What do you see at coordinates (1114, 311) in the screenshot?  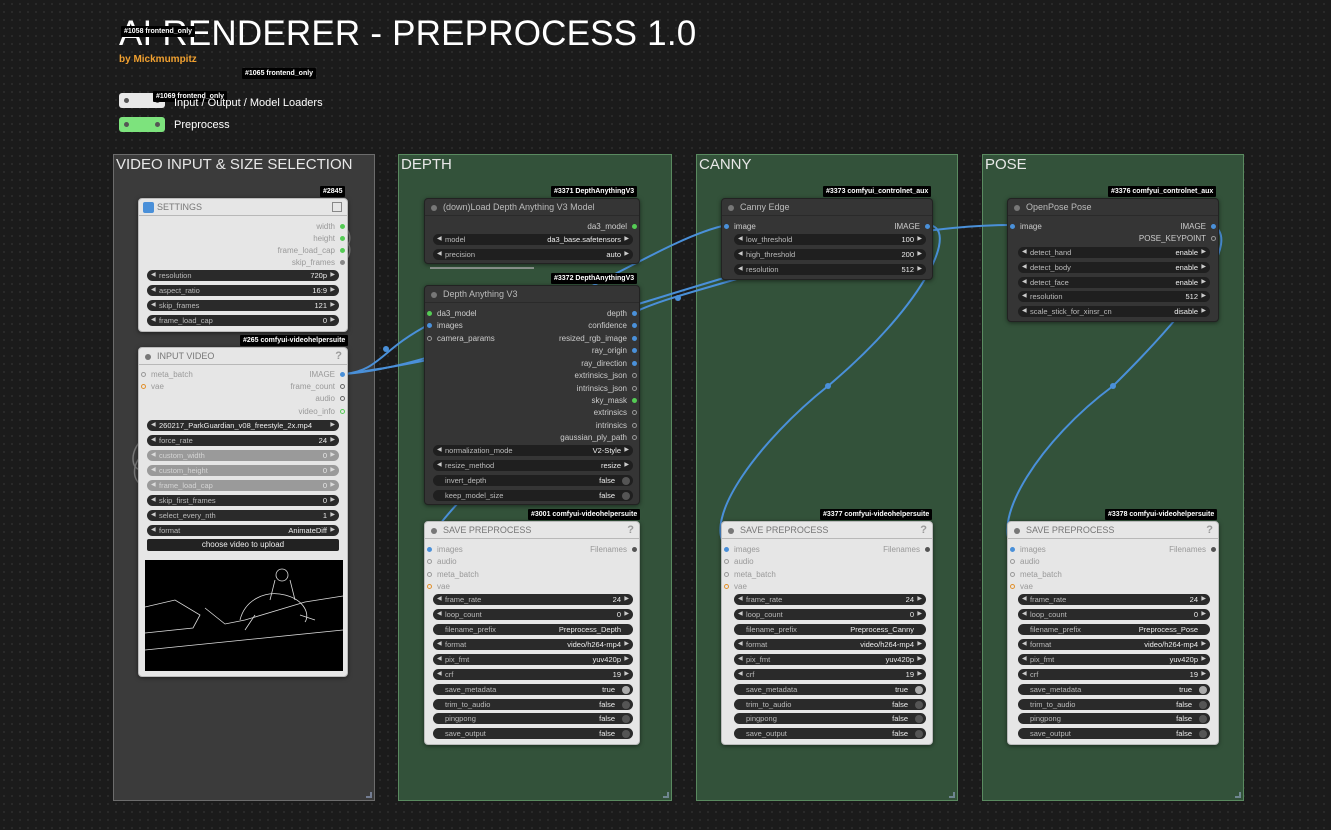 I see `widget-scale-stick: ◀ scale_stick_for_xinsr_cn disable ▶` at bounding box center [1114, 311].